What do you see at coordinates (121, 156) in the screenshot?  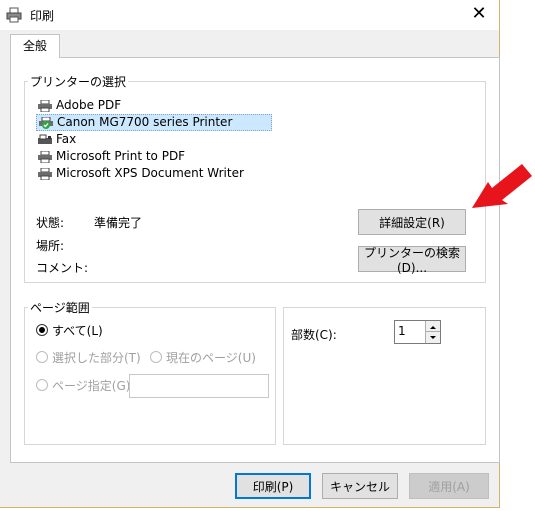 I see `printer-name: Microsoft Print to PDF` at bounding box center [121, 156].